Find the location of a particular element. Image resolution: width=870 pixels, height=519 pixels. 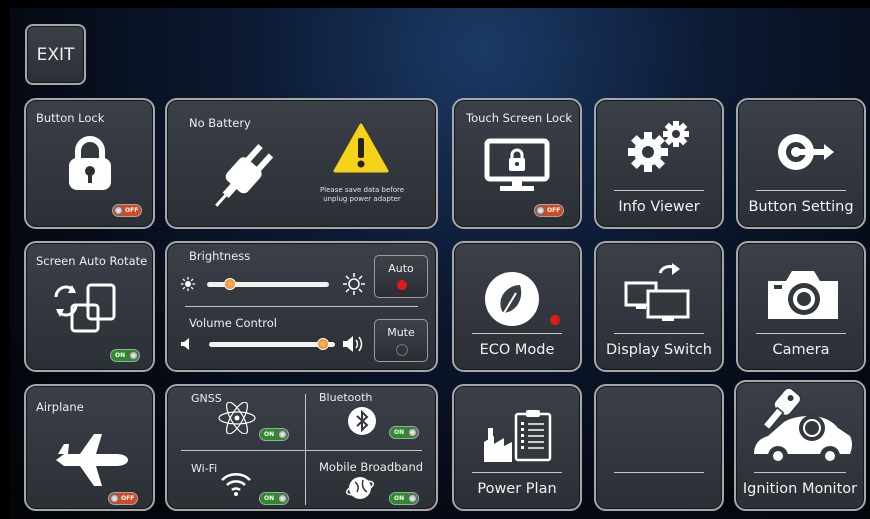

empty-tile is located at coordinates (659, 447).